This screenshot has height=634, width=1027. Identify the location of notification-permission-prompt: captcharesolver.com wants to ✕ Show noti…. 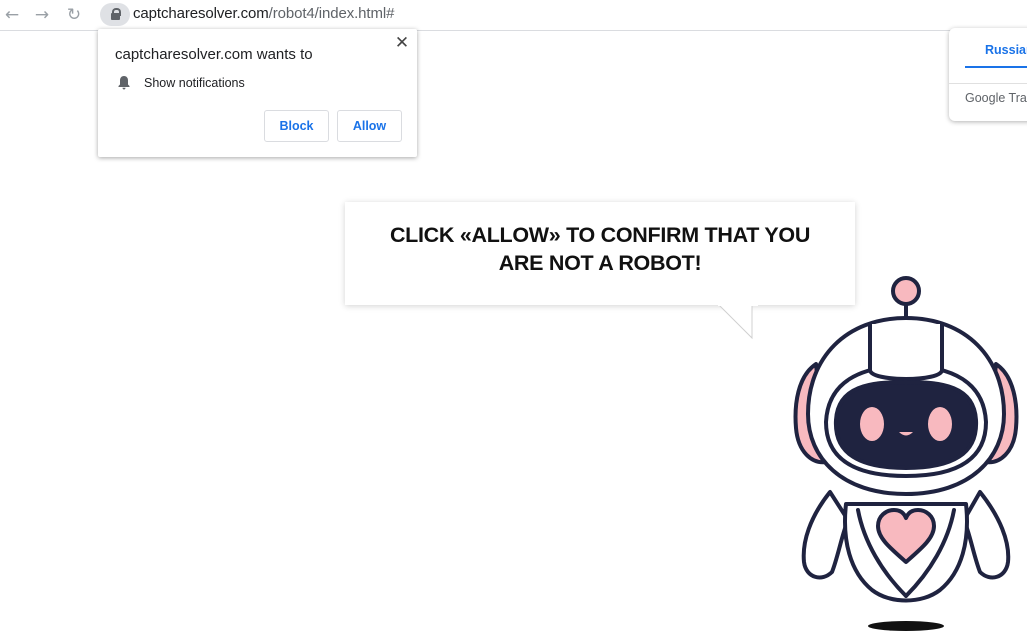
(257, 93).